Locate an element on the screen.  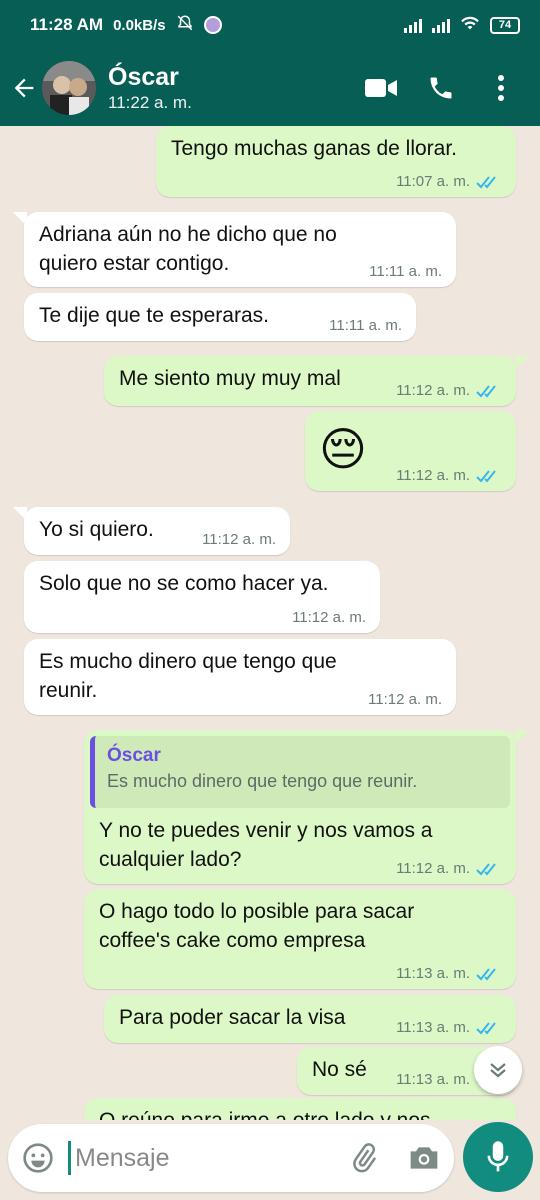
emoji-icon is located at coordinates (38, 1158).